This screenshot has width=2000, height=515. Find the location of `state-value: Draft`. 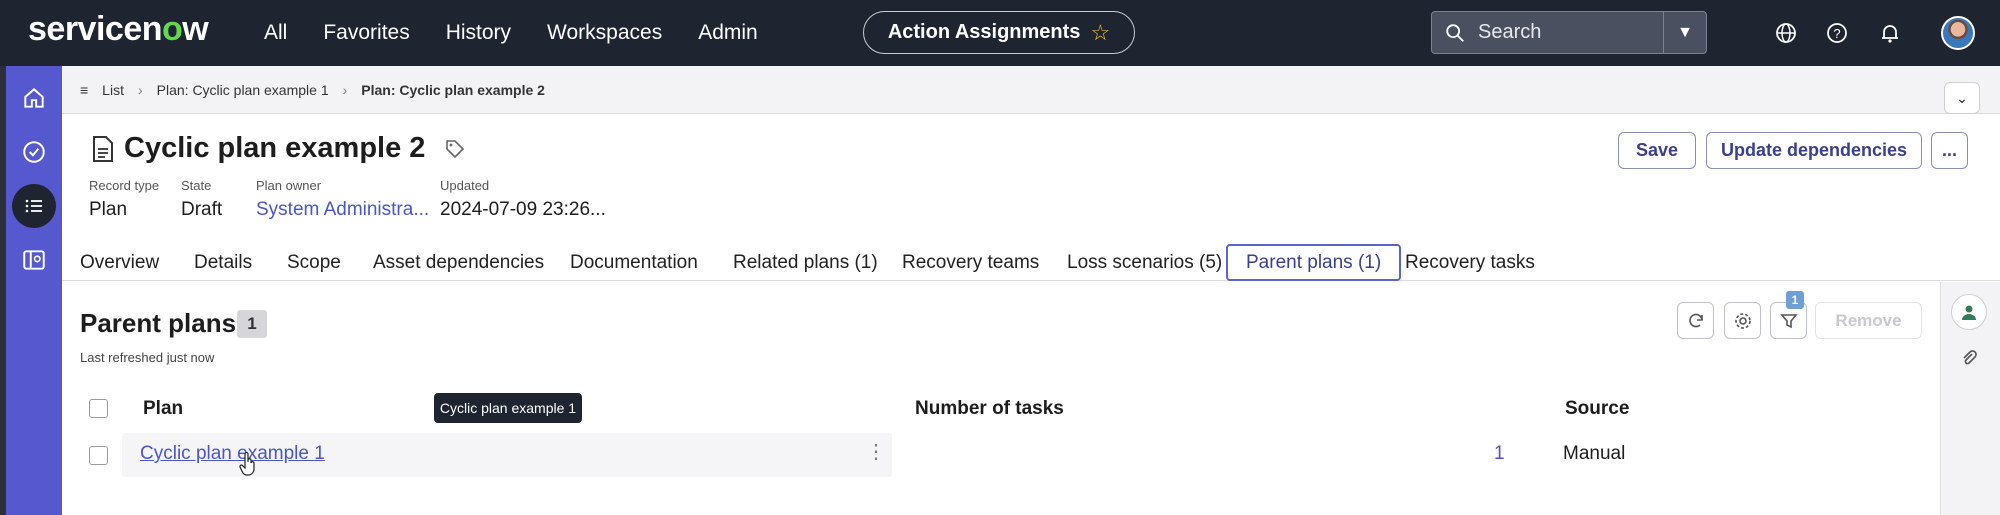

state-value: Draft is located at coordinates (202, 209).